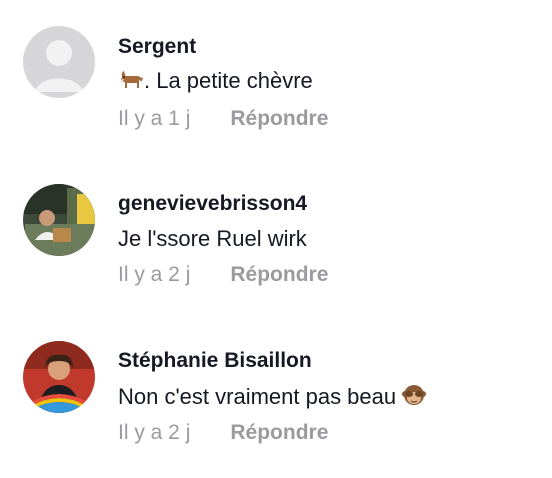  I want to click on comment-text: Non c'est vraiment pas beau, so click(272, 398).